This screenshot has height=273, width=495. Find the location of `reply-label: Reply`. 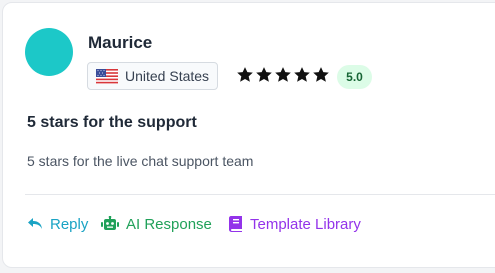

reply-label: Reply is located at coordinates (69, 224).